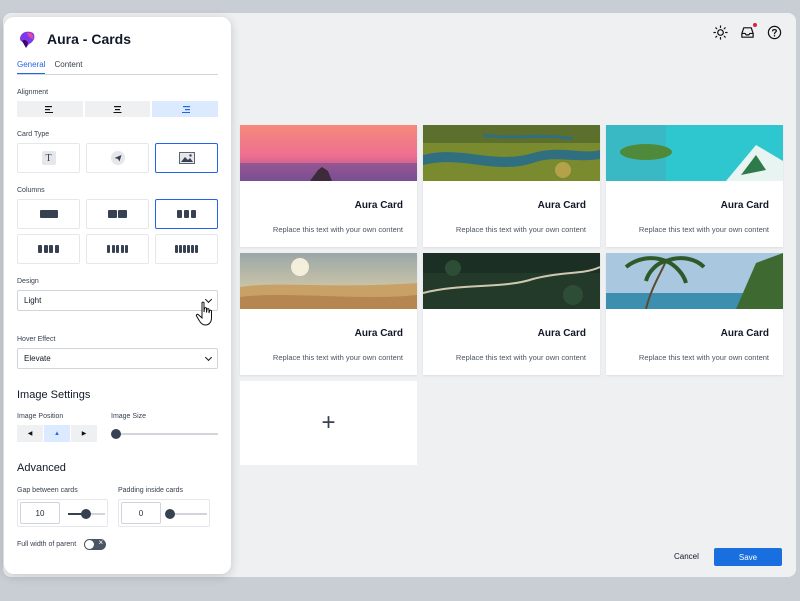  Describe the element at coordinates (101, 542) in the screenshot. I see `close-icon: ×` at that location.